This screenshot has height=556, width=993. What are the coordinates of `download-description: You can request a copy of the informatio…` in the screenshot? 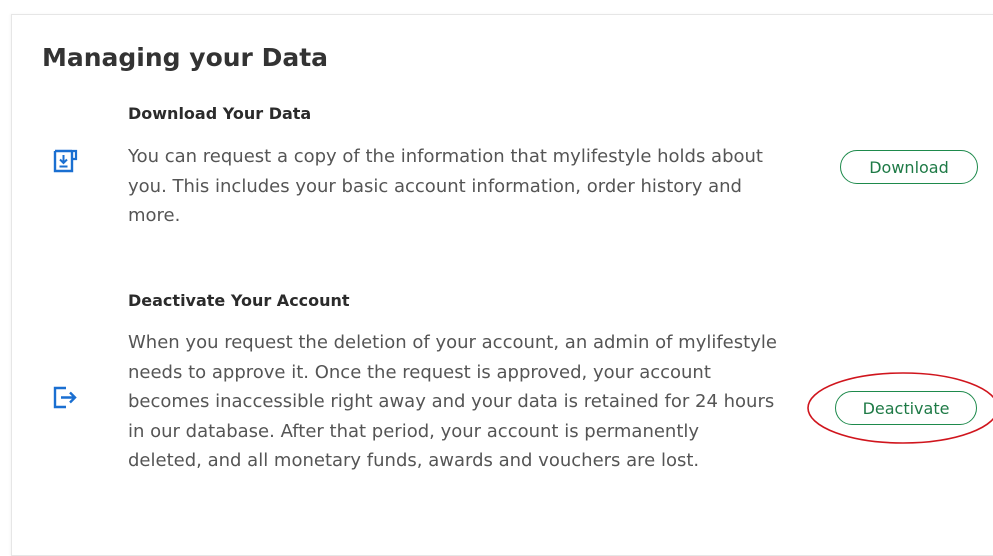 It's located at (445, 186).